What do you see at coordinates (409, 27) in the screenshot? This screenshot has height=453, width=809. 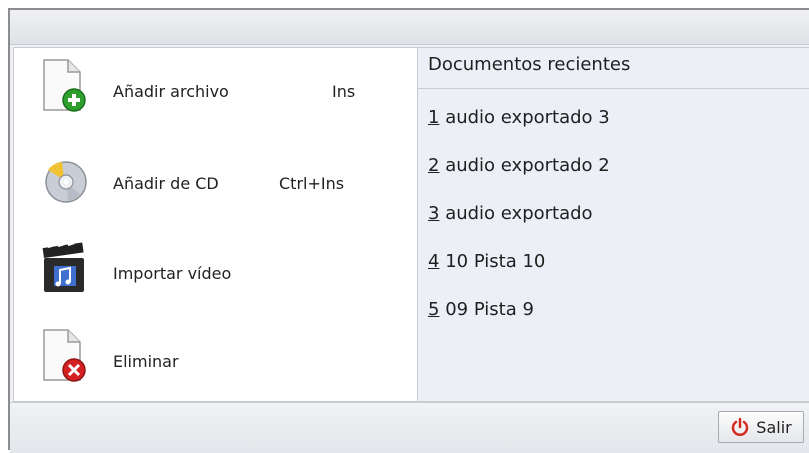 I see `menu-top-bar` at bounding box center [409, 27].